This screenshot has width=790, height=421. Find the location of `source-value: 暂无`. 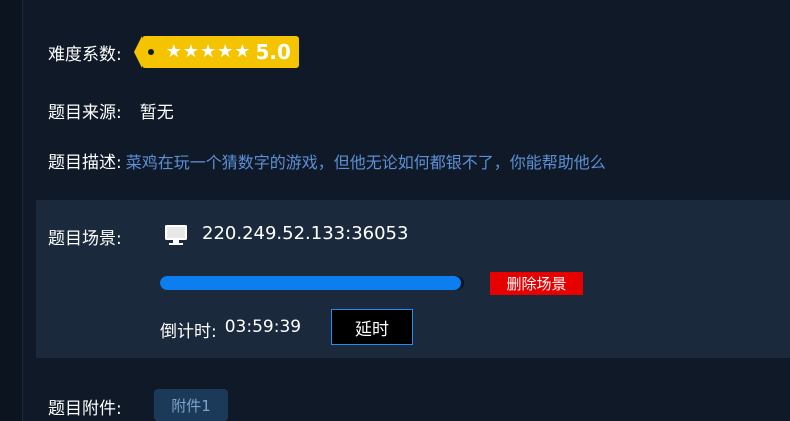

source-value: 暂无 is located at coordinates (156, 113).